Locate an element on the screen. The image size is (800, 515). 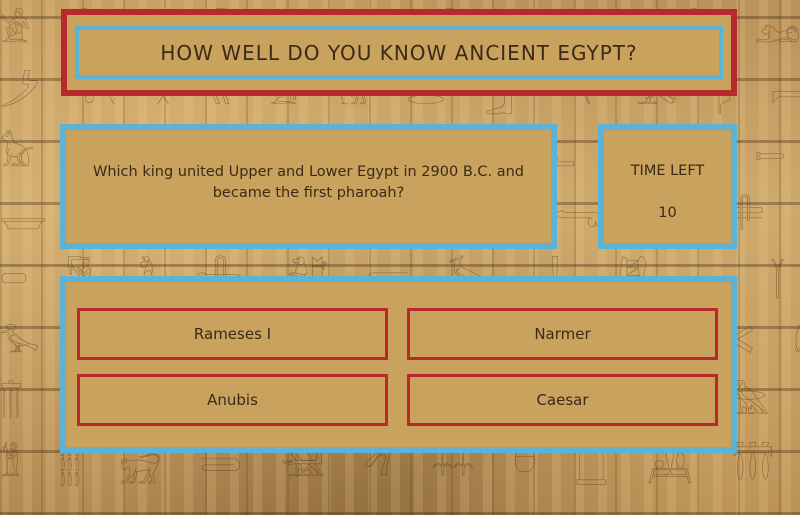
timer-label: TIME LEFT is located at coordinates (667, 171).